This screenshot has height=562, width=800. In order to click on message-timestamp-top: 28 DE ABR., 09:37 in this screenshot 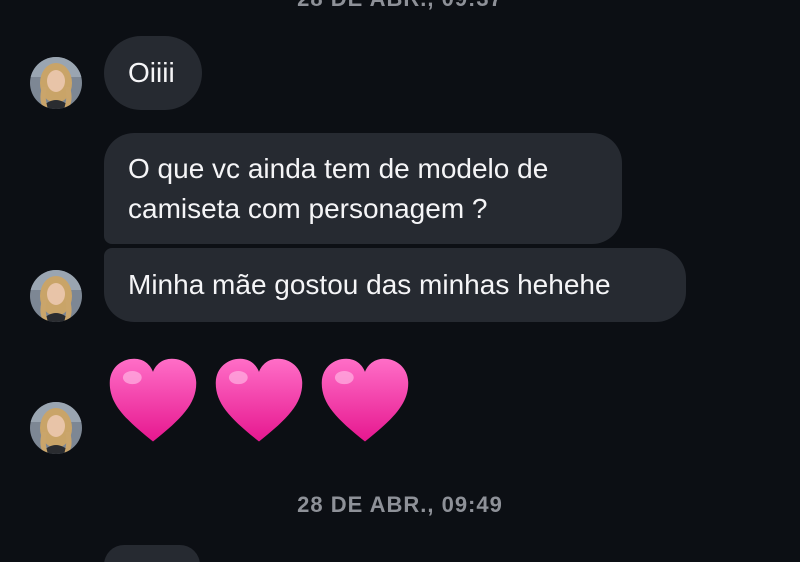, I will do `click(400, 6)`.